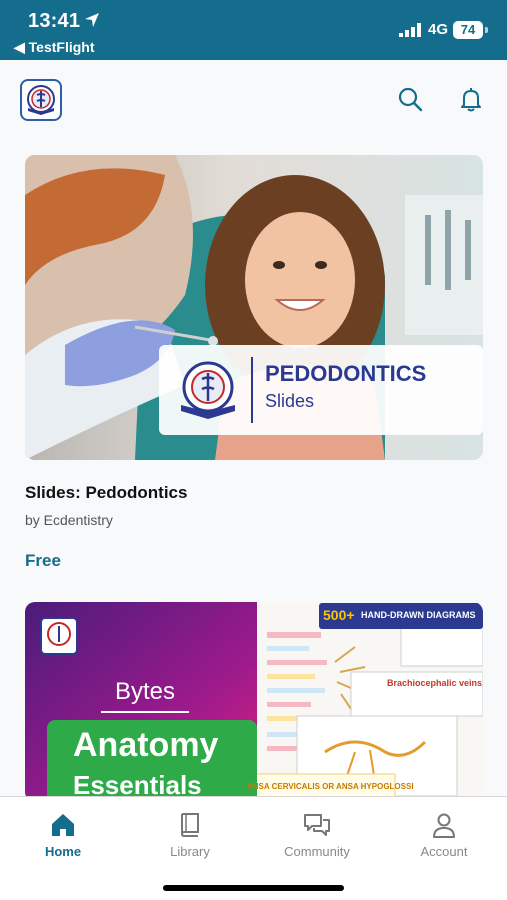 The height and width of the screenshot is (900, 507). I want to click on bell-icon, so click(471, 99).